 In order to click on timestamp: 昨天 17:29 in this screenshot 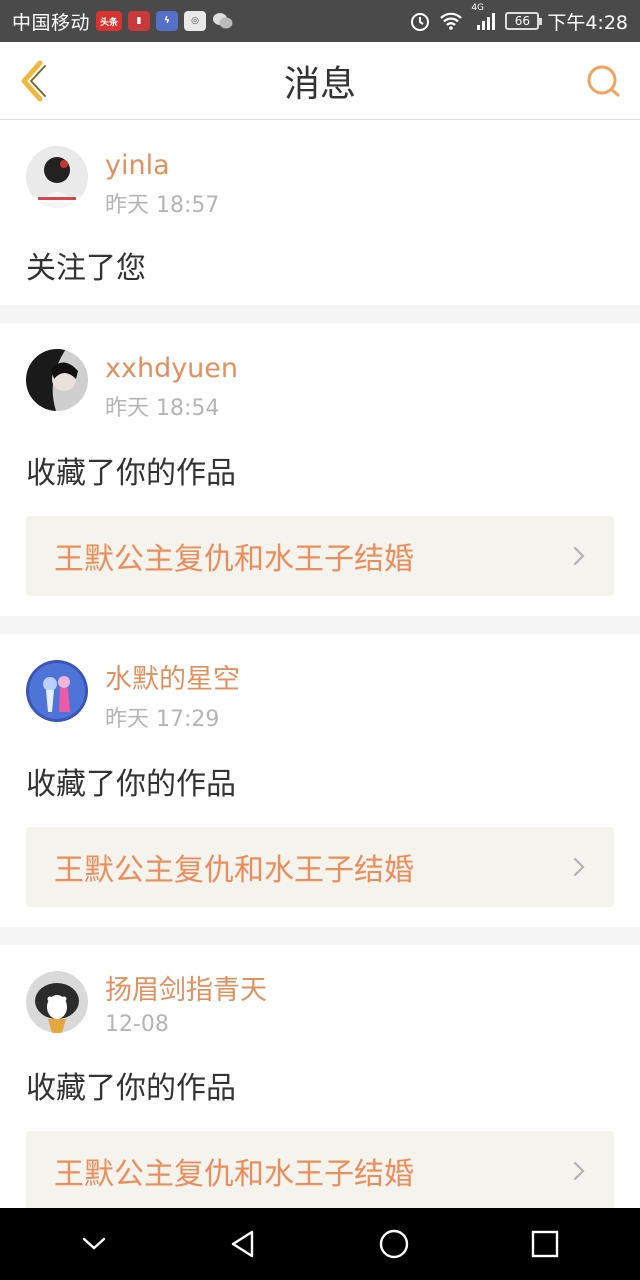, I will do `click(162, 720)`.